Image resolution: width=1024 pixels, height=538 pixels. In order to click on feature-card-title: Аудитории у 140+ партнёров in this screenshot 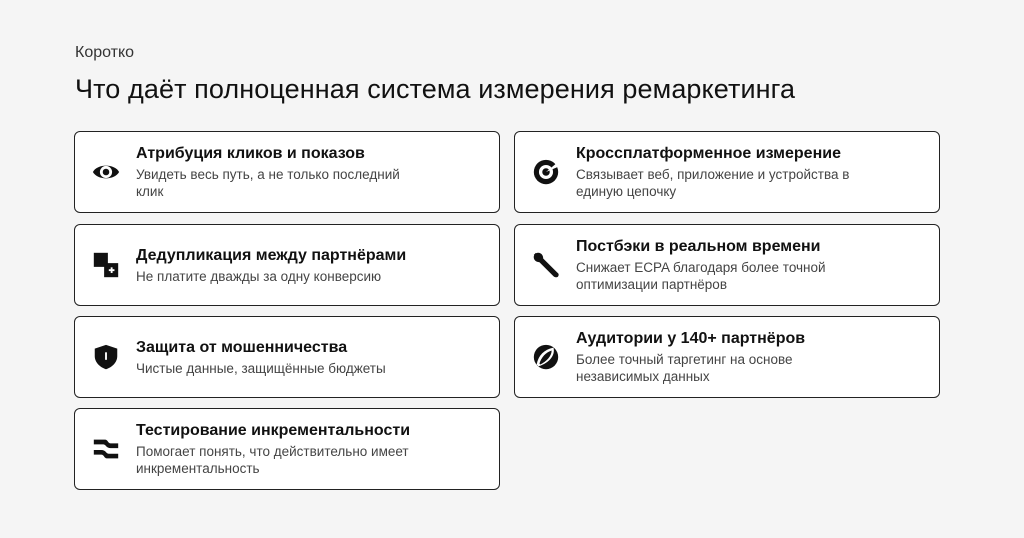, I will do `click(691, 338)`.